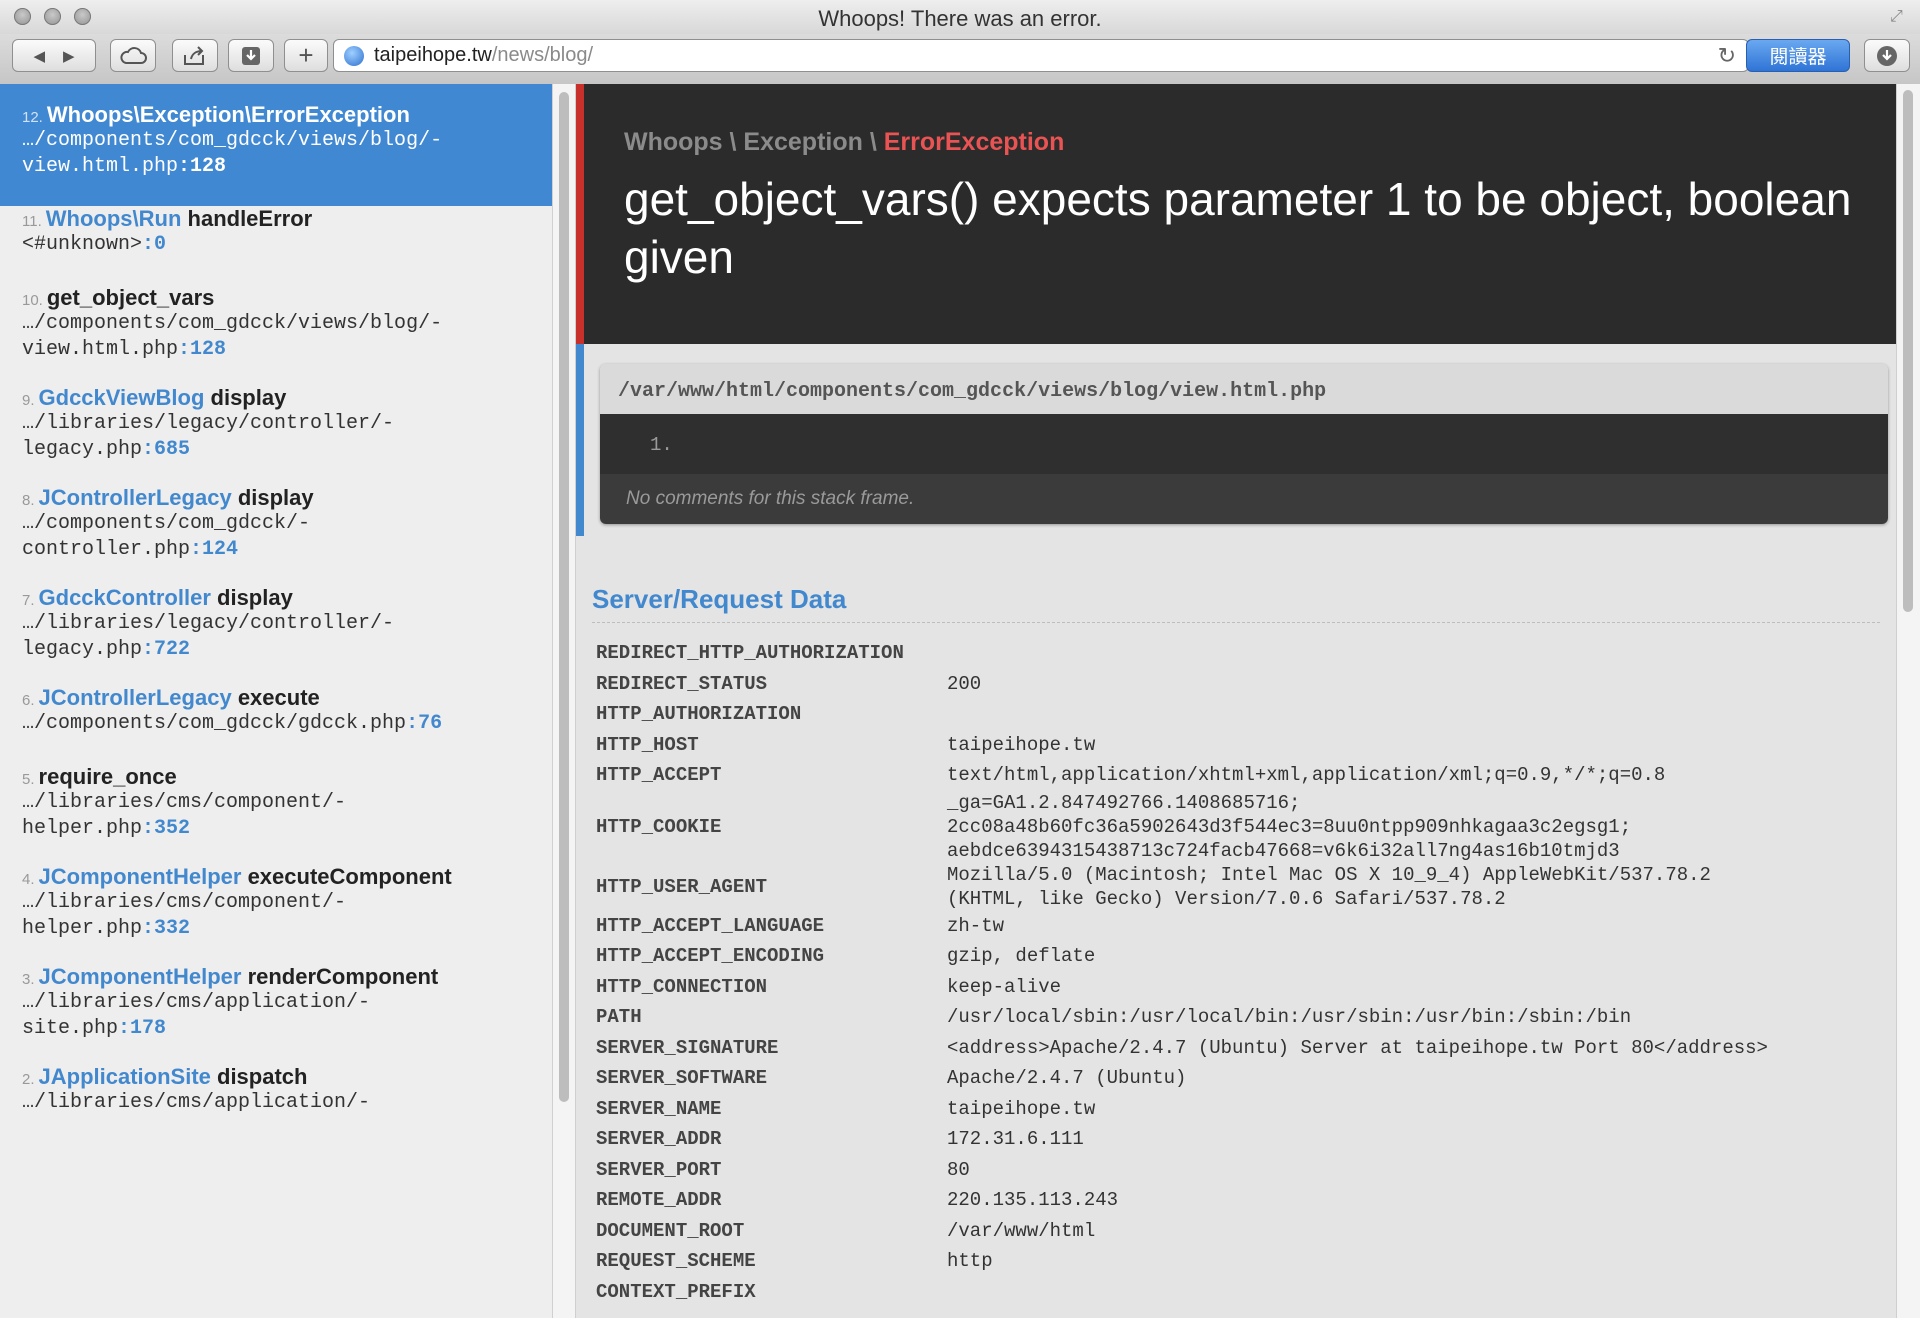  Describe the element at coordinates (251, 55) in the screenshot. I see `downloads-button` at that location.